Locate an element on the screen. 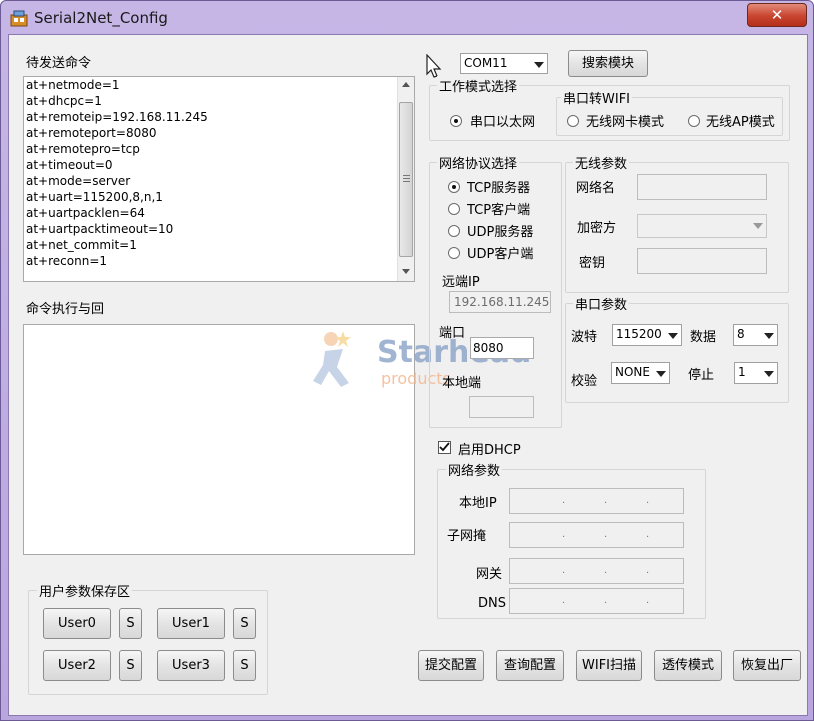 This screenshot has width=814, height=721. user1-save-button: S is located at coordinates (244, 623).